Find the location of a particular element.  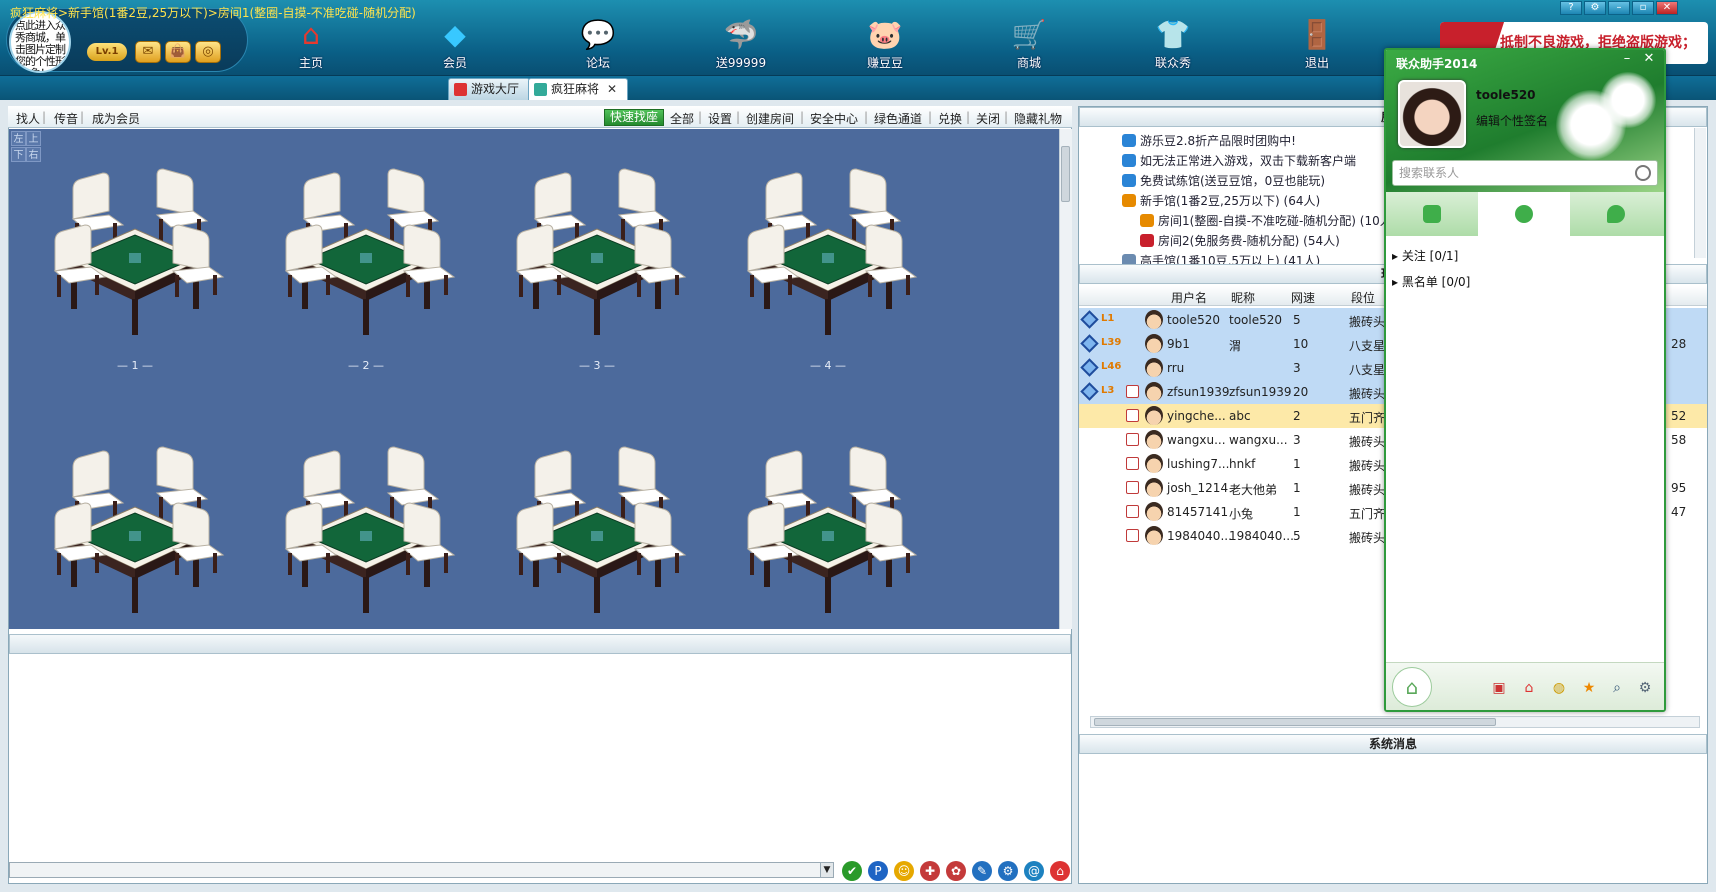

chat-divider is located at coordinates (540, 644).